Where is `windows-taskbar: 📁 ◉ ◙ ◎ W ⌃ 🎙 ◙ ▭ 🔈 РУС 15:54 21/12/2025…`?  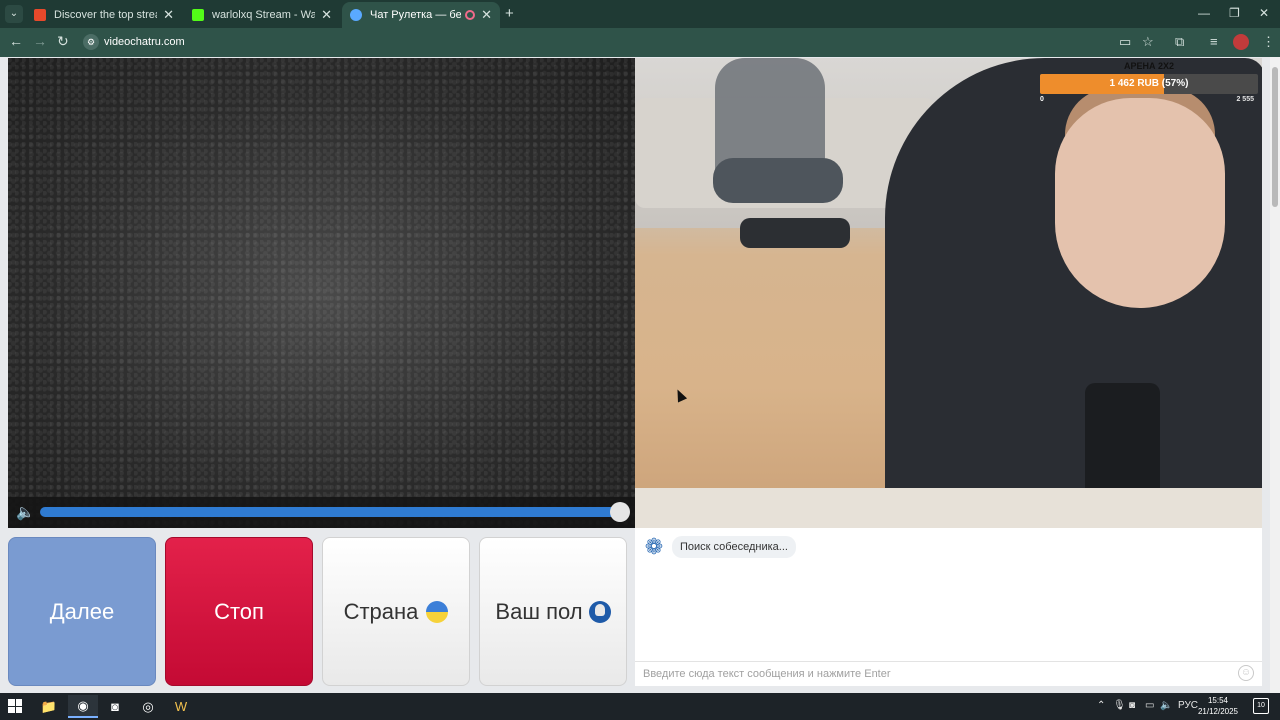 windows-taskbar: 📁 ◉ ◙ ◎ W ⌃ 🎙 ◙ ▭ 🔈 РУС 15:54 21/12/2025… is located at coordinates (640, 706).